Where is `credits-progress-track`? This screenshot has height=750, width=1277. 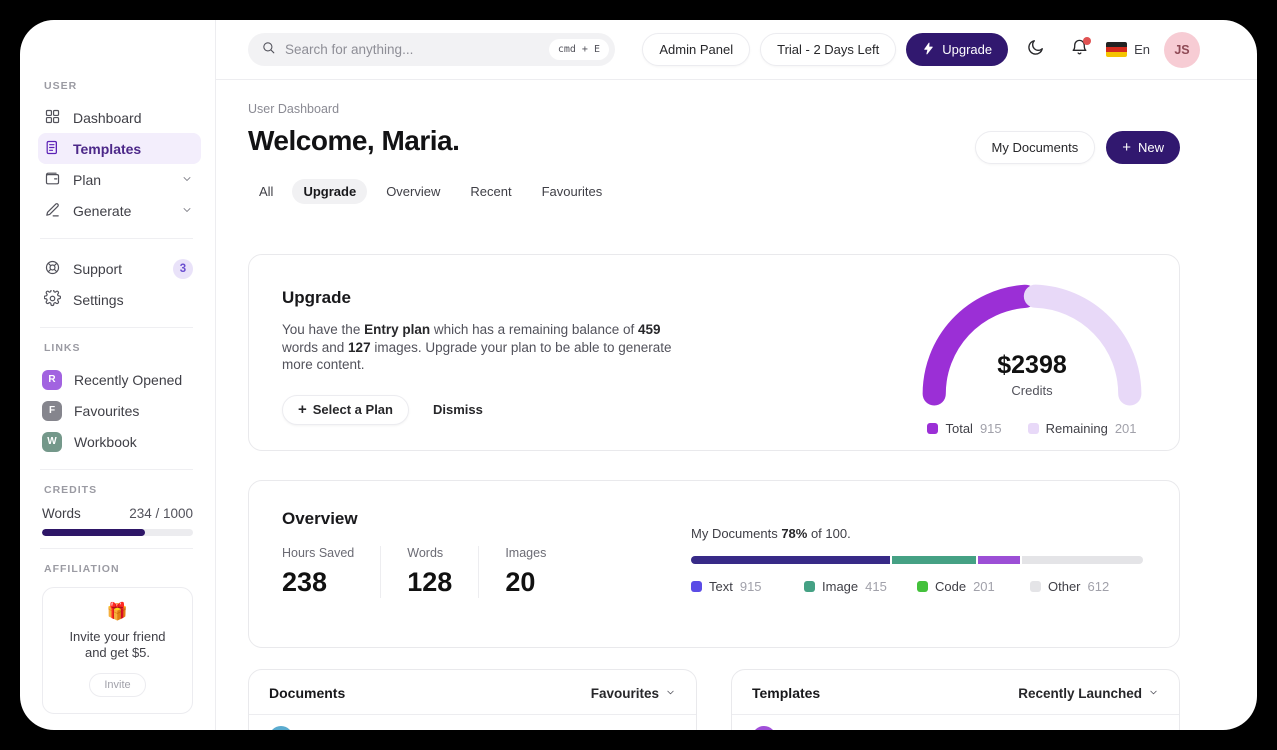 credits-progress-track is located at coordinates (117, 532).